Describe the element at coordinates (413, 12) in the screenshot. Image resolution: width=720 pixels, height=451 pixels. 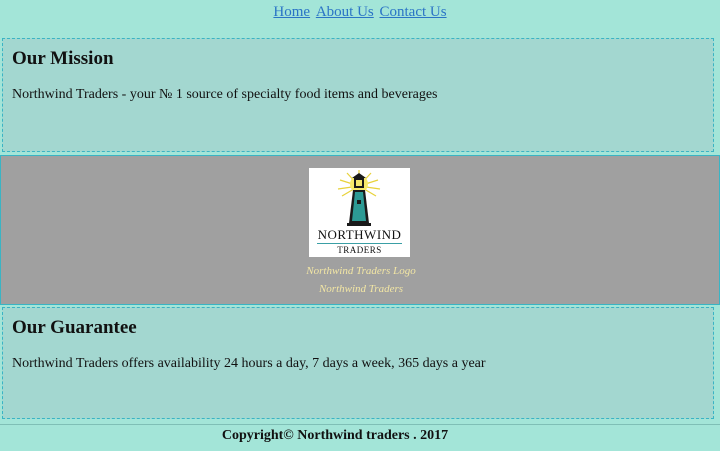
I see `nav-link-contact: Contact Us` at that location.